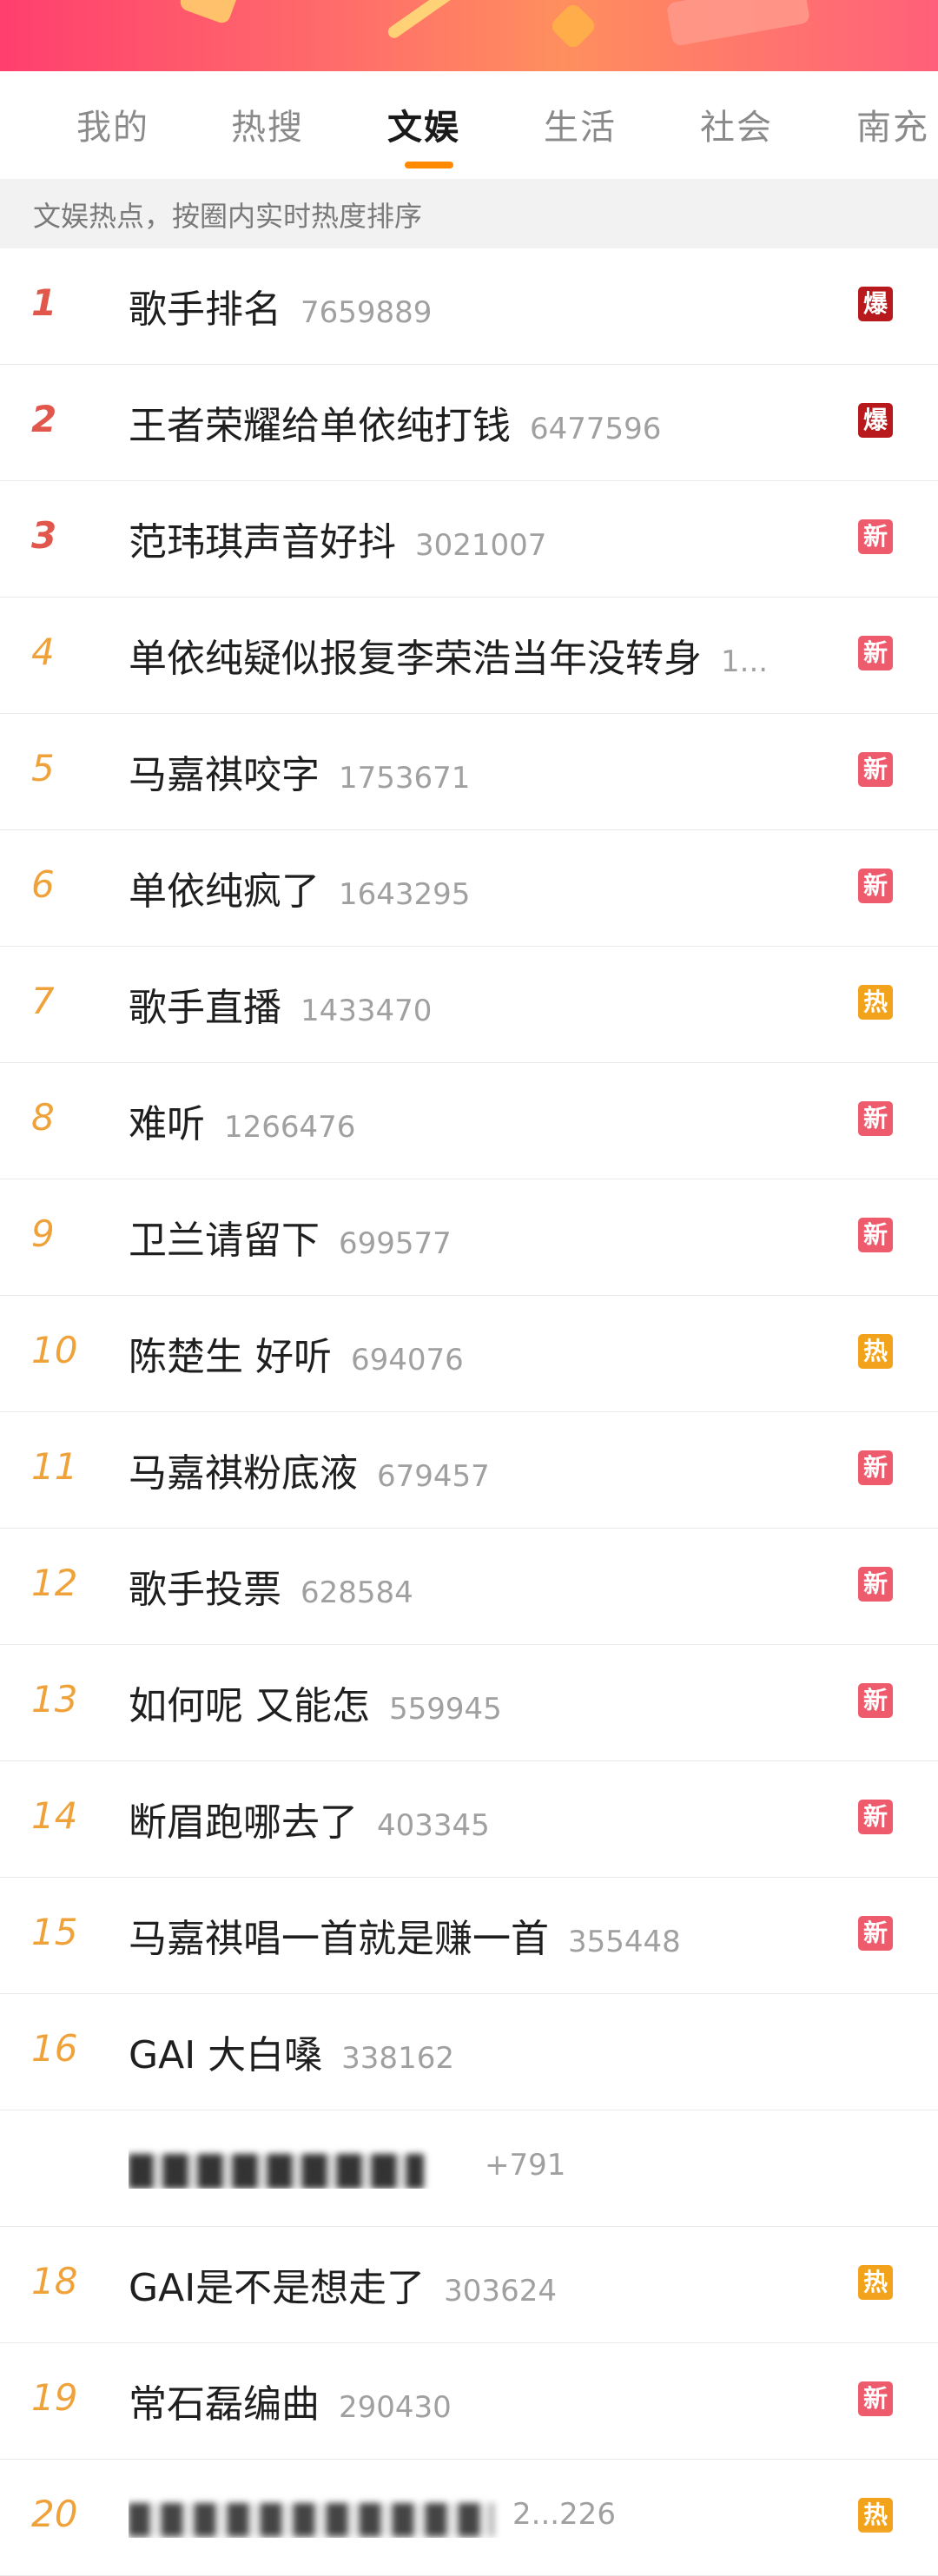 The image size is (938, 2576). I want to click on hot-search-title: 马嘉祺唱一首就是赚一首, so click(339, 1939).